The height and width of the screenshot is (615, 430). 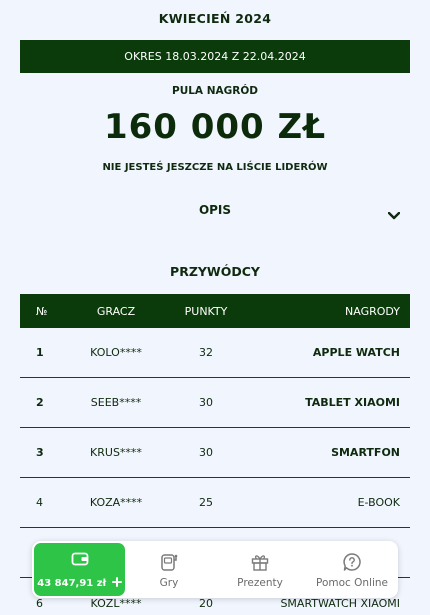 What do you see at coordinates (169, 562) in the screenshot?
I see `games-icon` at bounding box center [169, 562].